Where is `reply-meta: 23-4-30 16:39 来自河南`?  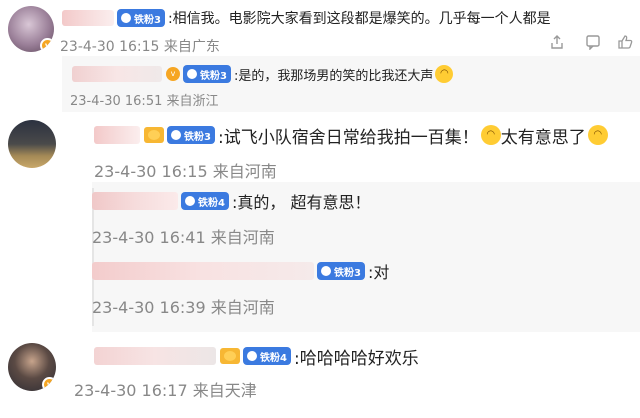 reply-meta: 23-4-30 16:39 来自河南 is located at coordinates (183, 306).